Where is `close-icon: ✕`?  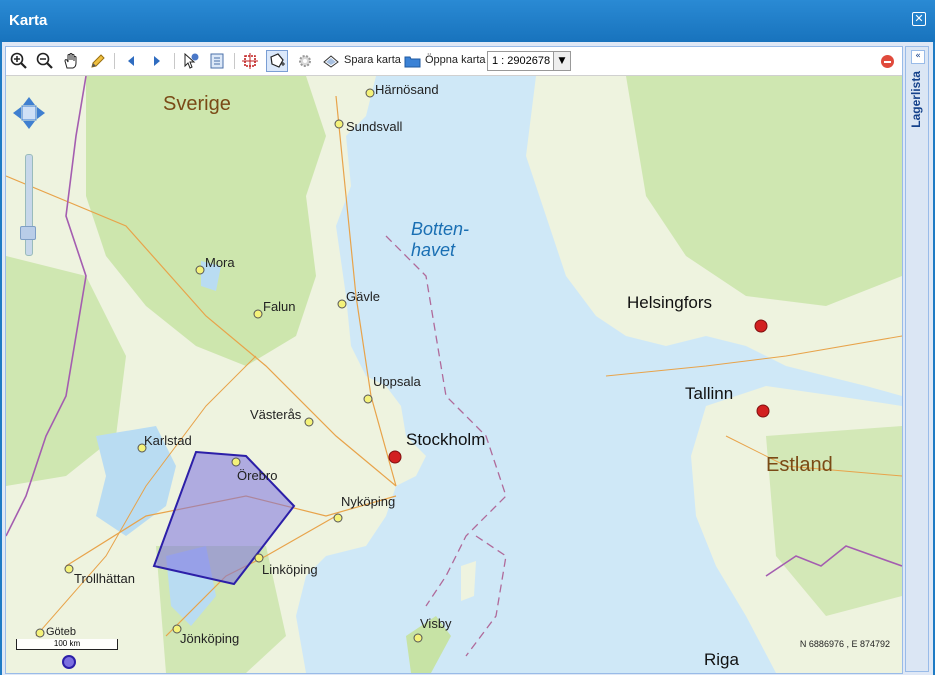
close-icon: ✕ is located at coordinates (919, 19).